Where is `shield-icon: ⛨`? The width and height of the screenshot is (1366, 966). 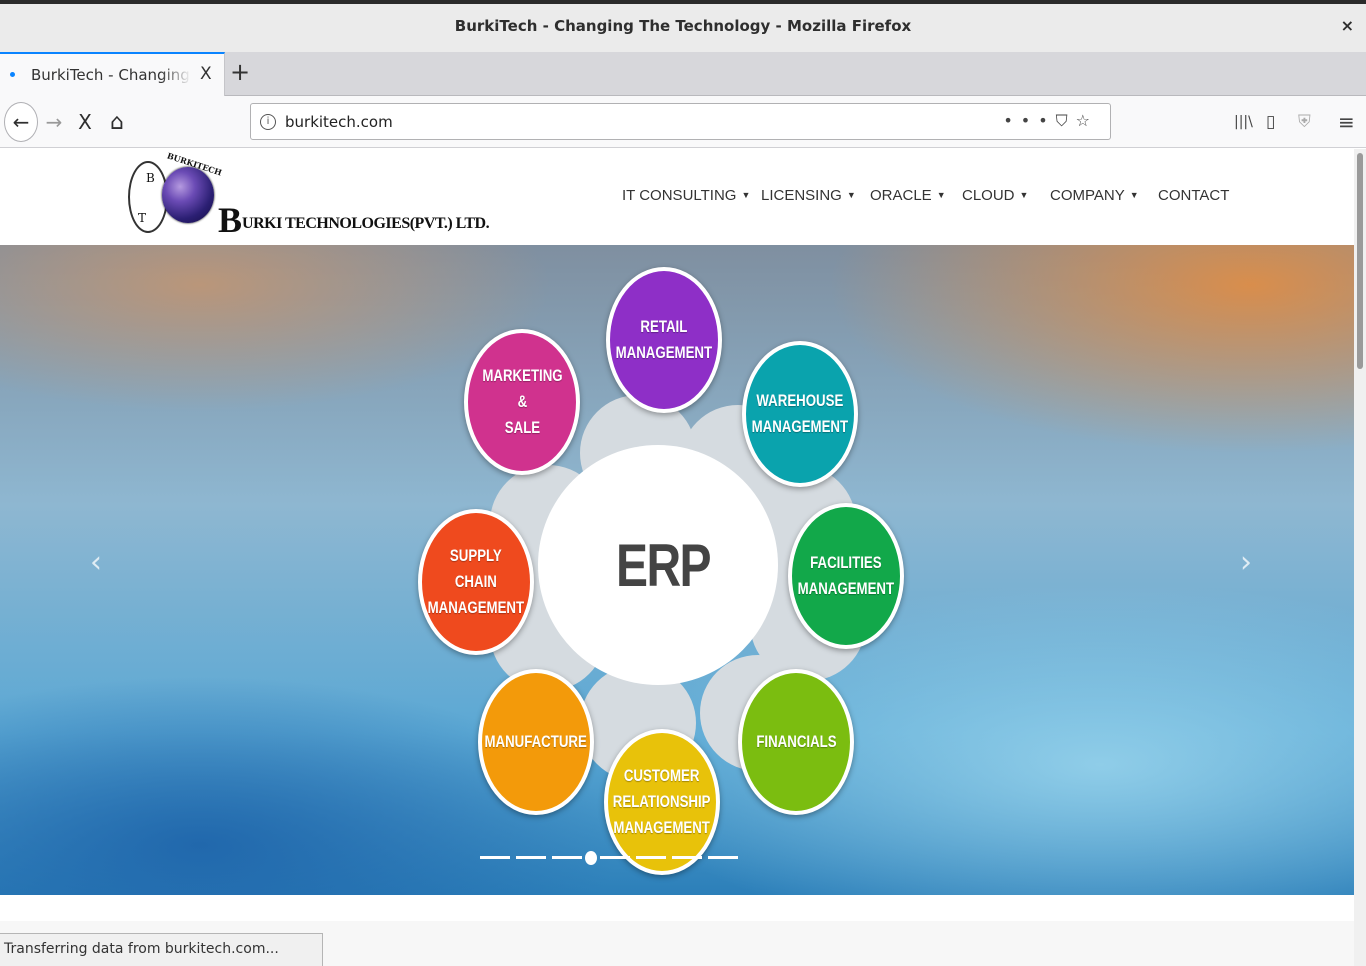
shield-icon: ⛨ is located at coordinates (1304, 122).